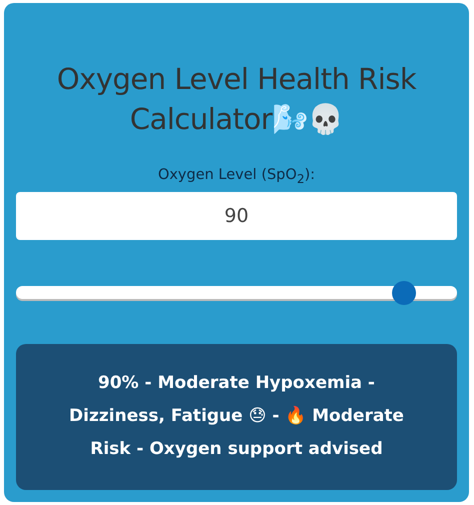  I want to click on slider-track, so click(236, 293).